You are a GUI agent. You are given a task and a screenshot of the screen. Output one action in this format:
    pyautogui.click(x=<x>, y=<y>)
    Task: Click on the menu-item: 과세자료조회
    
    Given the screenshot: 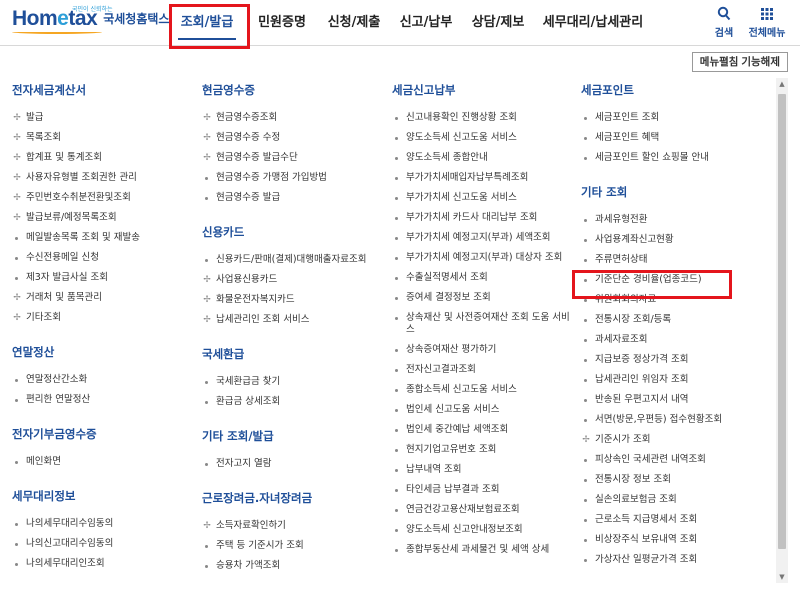 What is the action you would take?
    pyautogui.click(x=673, y=340)
    